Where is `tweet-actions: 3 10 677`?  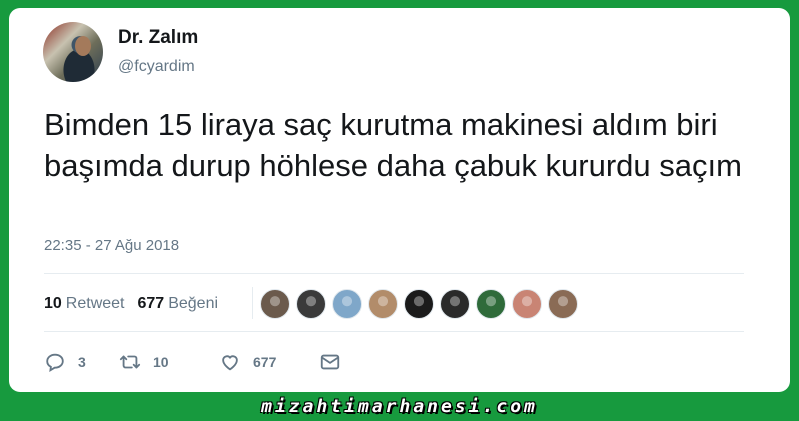
tweet-actions: 3 10 677 is located at coordinates (192, 362).